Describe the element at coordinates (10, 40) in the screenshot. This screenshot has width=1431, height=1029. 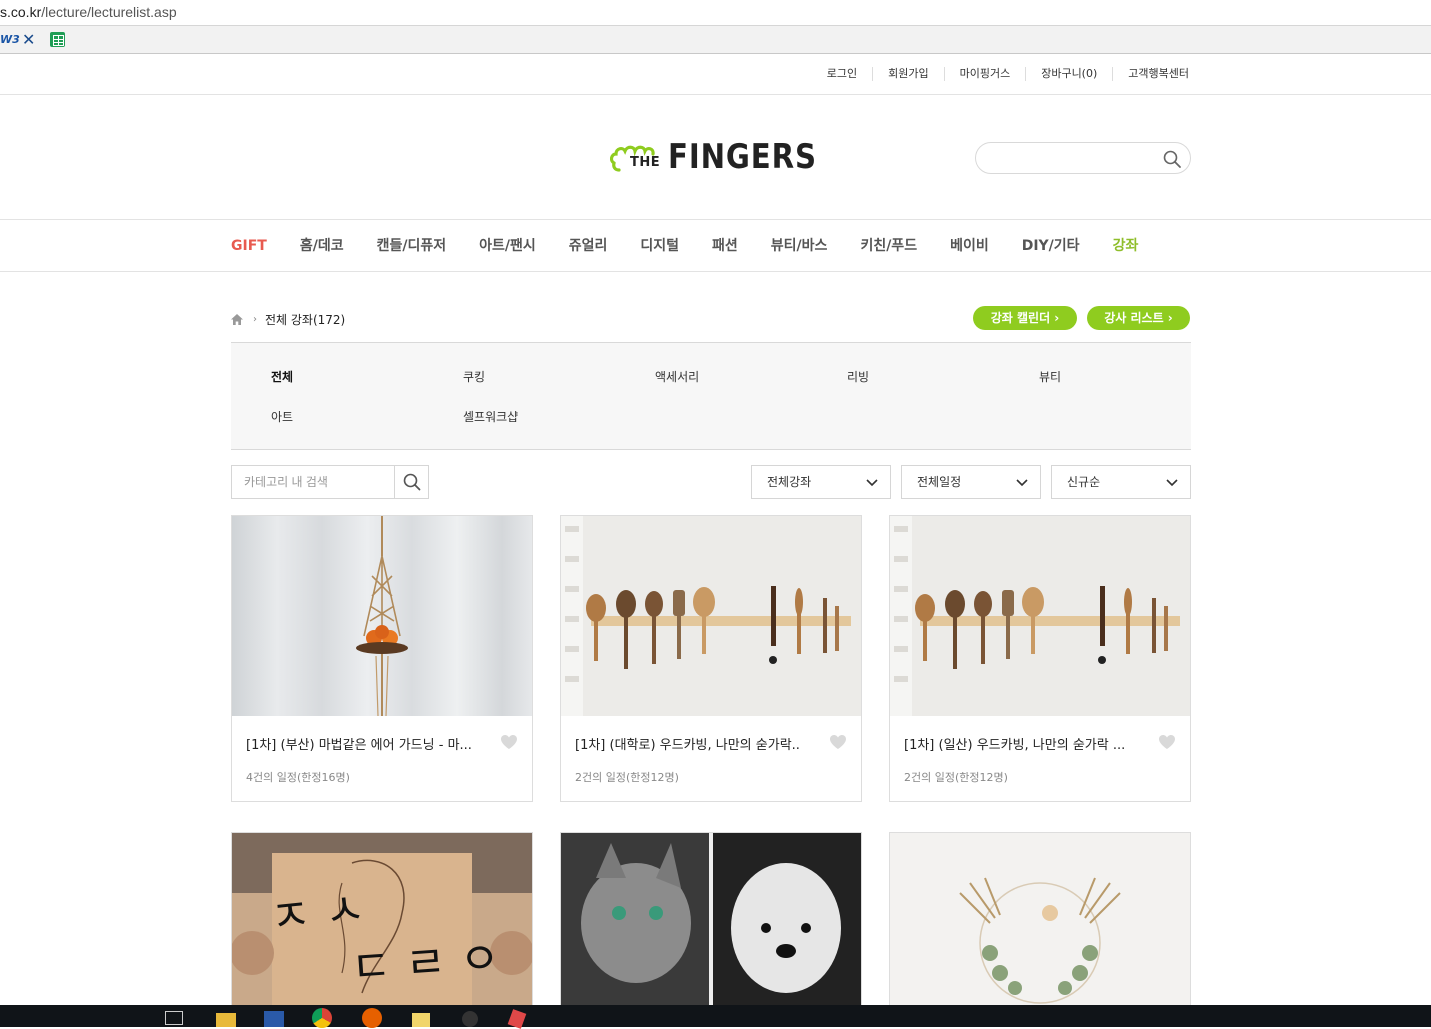
I see `w3schools-icon: W3` at that location.